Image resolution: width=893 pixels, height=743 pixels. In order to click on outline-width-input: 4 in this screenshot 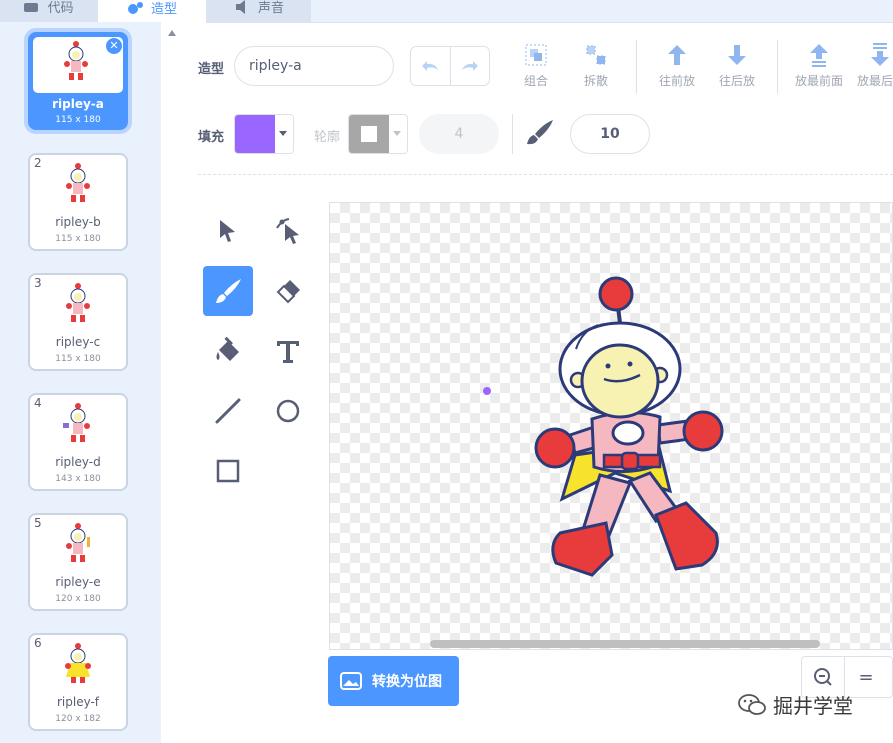, I will do `click(459, 134)`.